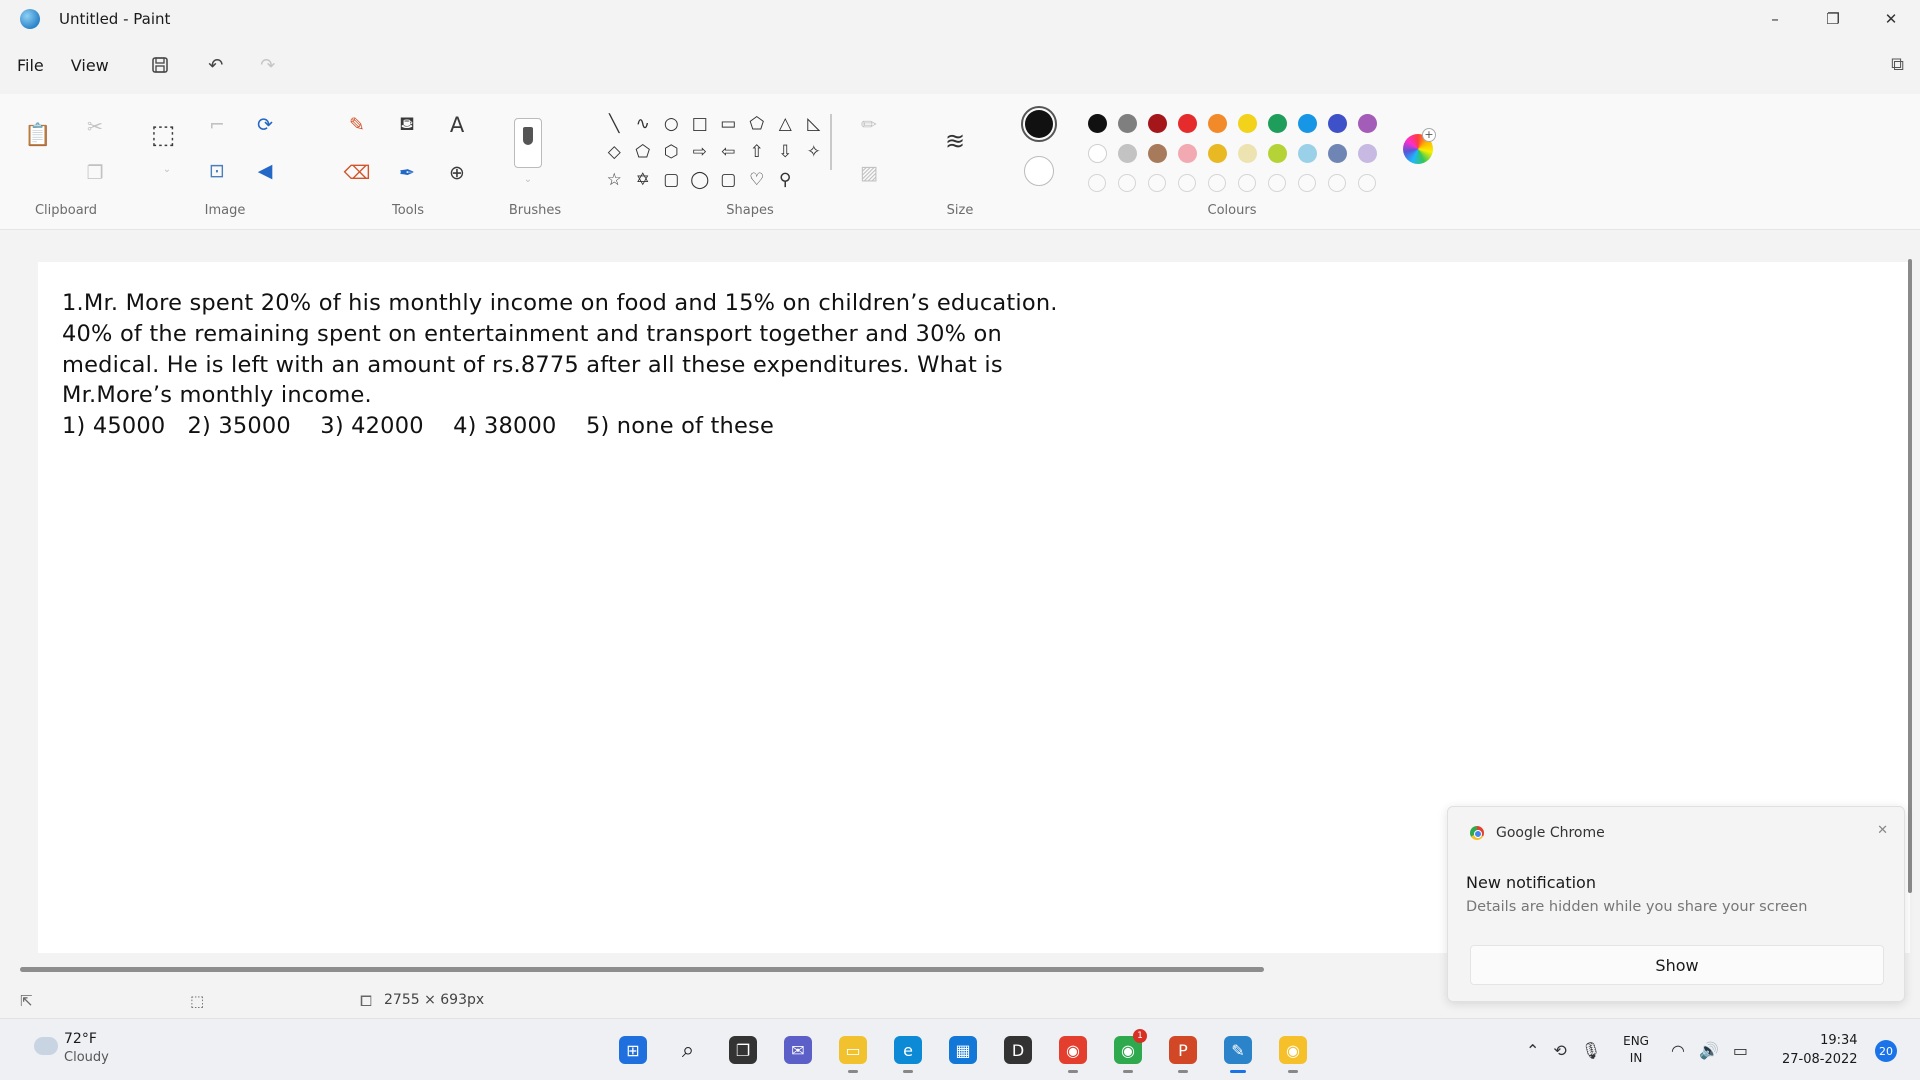 This screenshot has width=1920, height=1080. What do you see at coordinates (1238, 1051) in the screenshot?
I see `taskbar-paint-icon: ✎` at bounding box center [1238, 1051].